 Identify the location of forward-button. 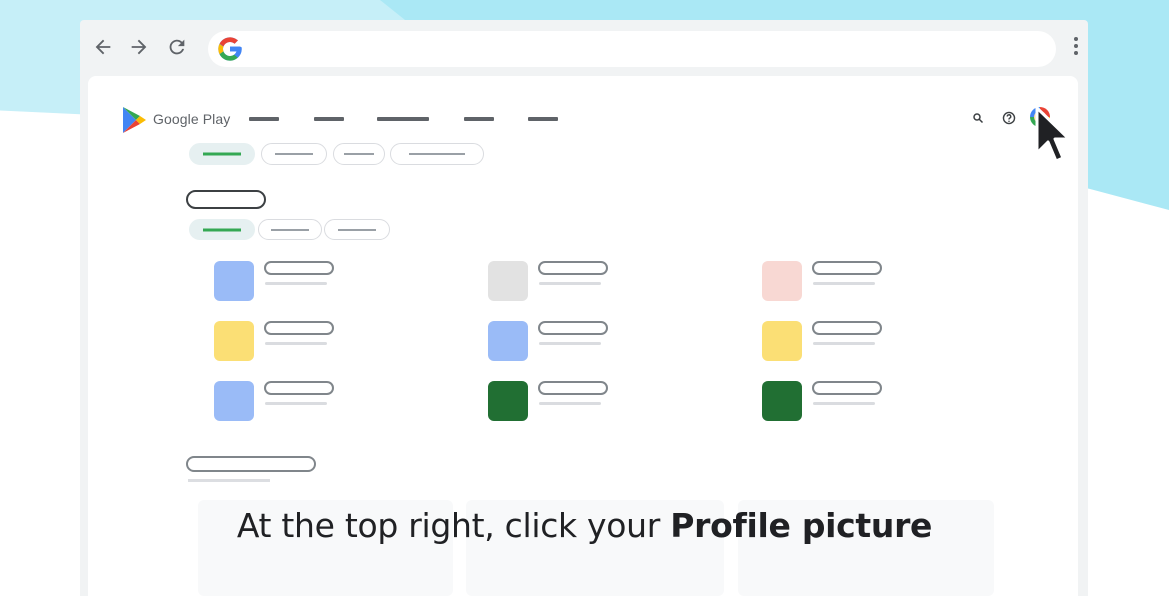
(139, 47).